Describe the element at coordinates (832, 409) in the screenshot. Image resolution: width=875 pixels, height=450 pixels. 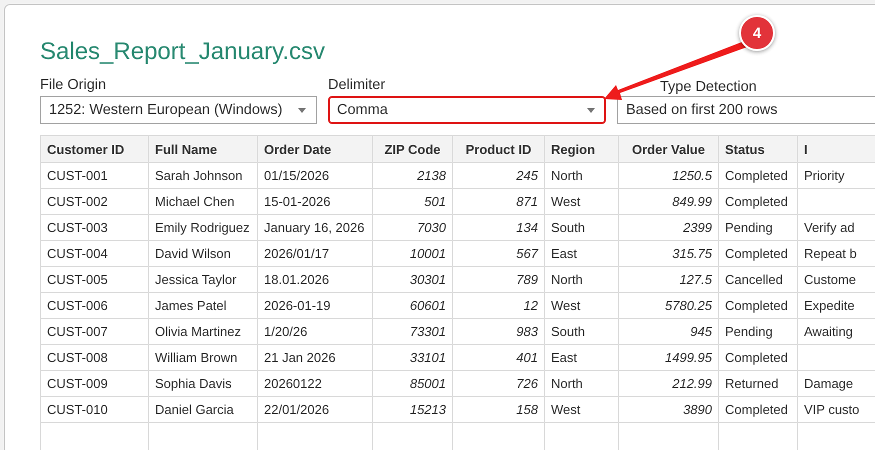
I see `table-cell: VIP custo` at that location.